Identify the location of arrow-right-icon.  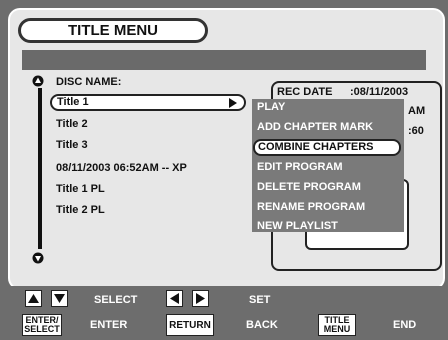
(200, 298).